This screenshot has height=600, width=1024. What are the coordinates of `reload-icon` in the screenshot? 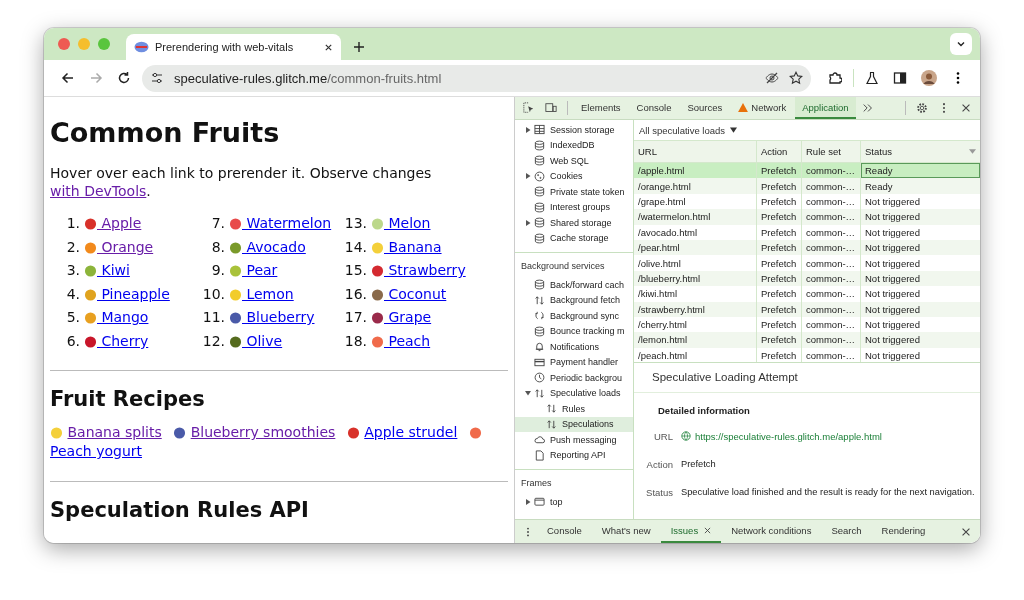 It's located at (124, 78).